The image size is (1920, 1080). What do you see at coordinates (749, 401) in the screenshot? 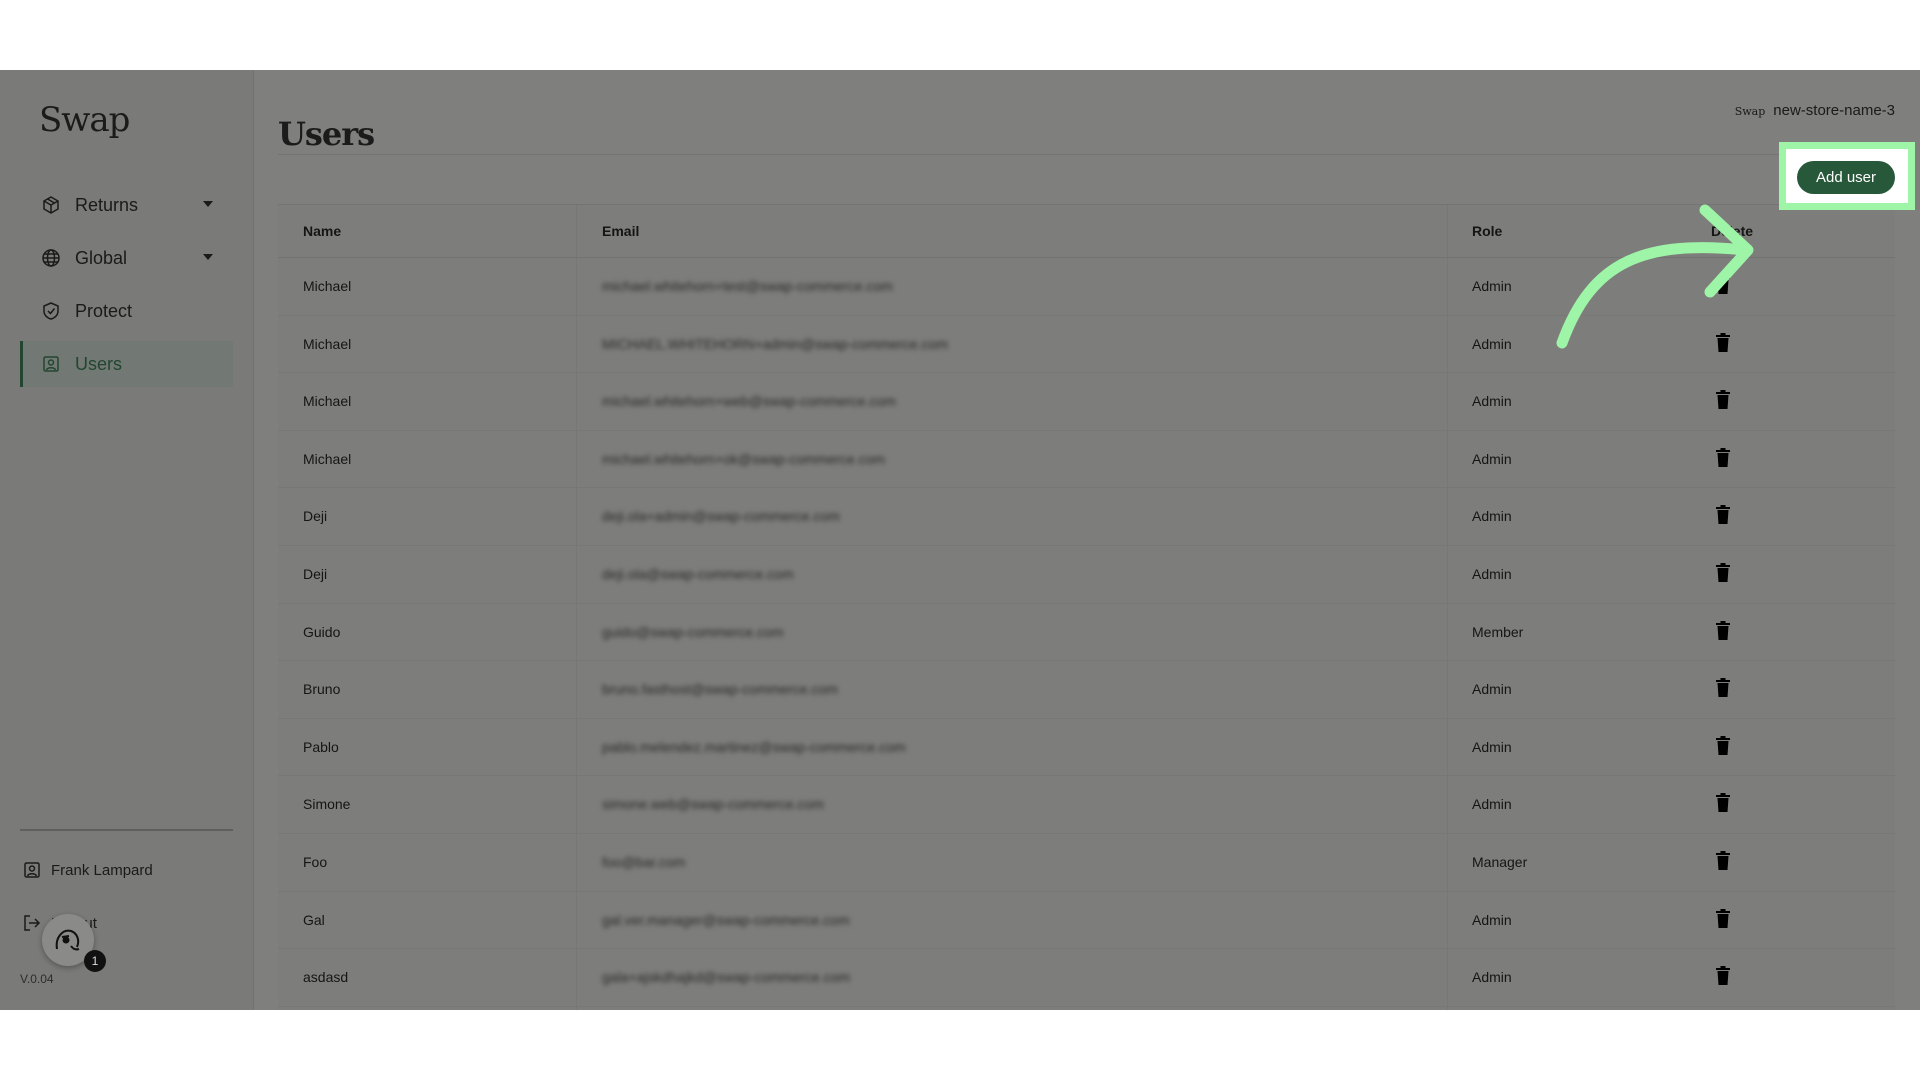
I see `user-email-cell: michael.whitehorn+web@swap-commerce.com` at bounding box center [749, 401].